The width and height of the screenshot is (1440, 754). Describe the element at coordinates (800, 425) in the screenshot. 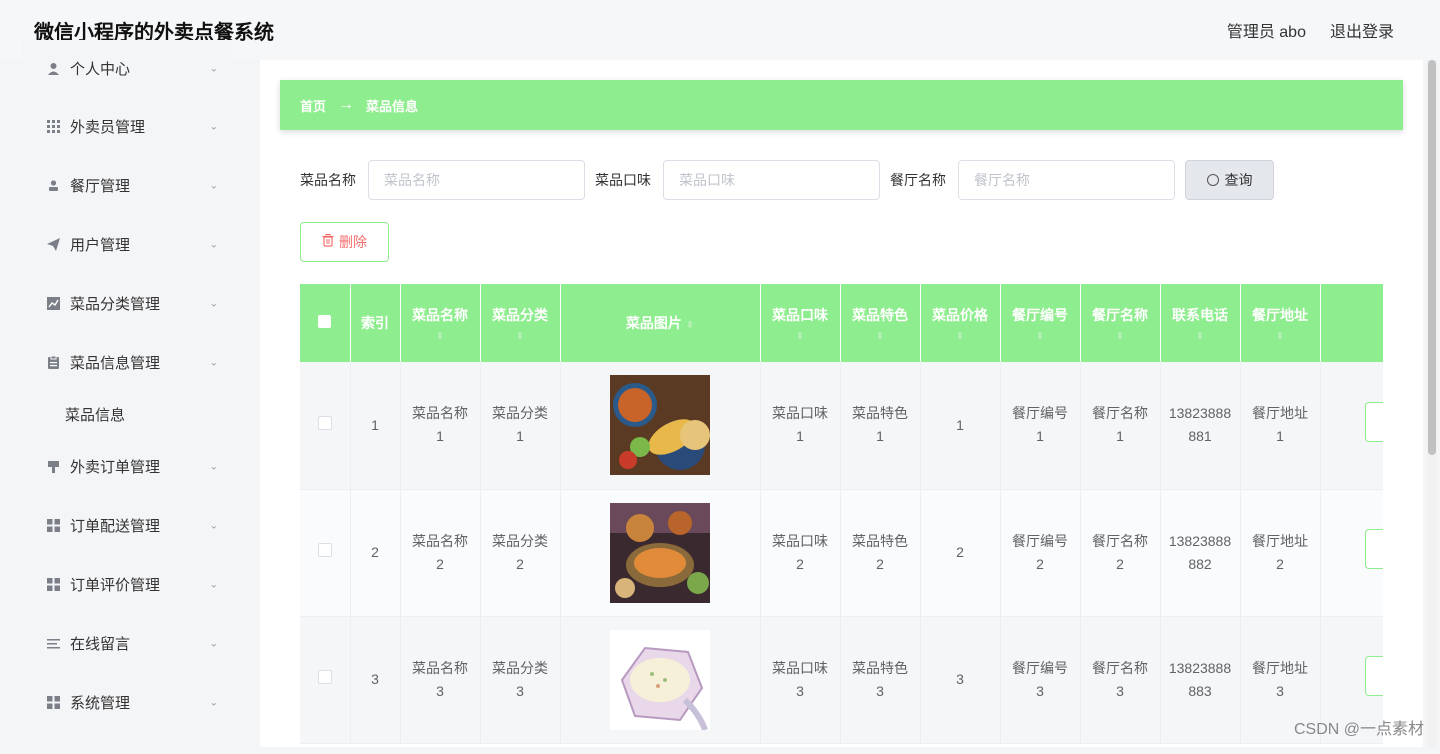

I see `cell-flavor: 菜品口味1` at that location.